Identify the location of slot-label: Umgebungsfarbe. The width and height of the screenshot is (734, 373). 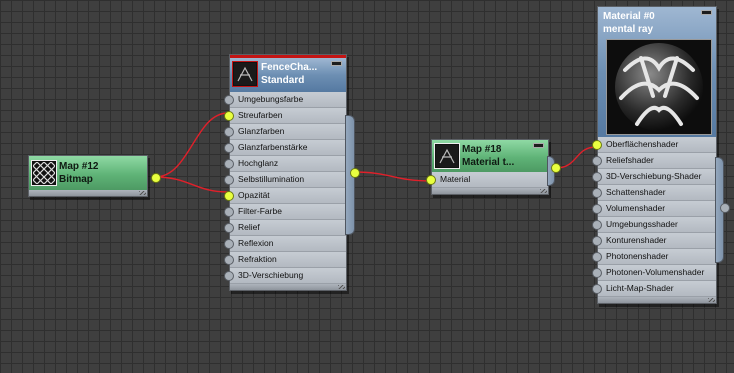
(271, 99).